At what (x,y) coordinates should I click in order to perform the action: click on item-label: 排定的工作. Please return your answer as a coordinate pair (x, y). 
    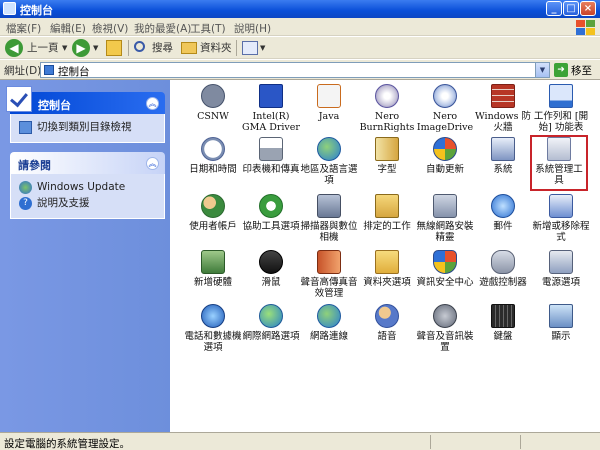
    Looking at the image, I should click on (387, 226).